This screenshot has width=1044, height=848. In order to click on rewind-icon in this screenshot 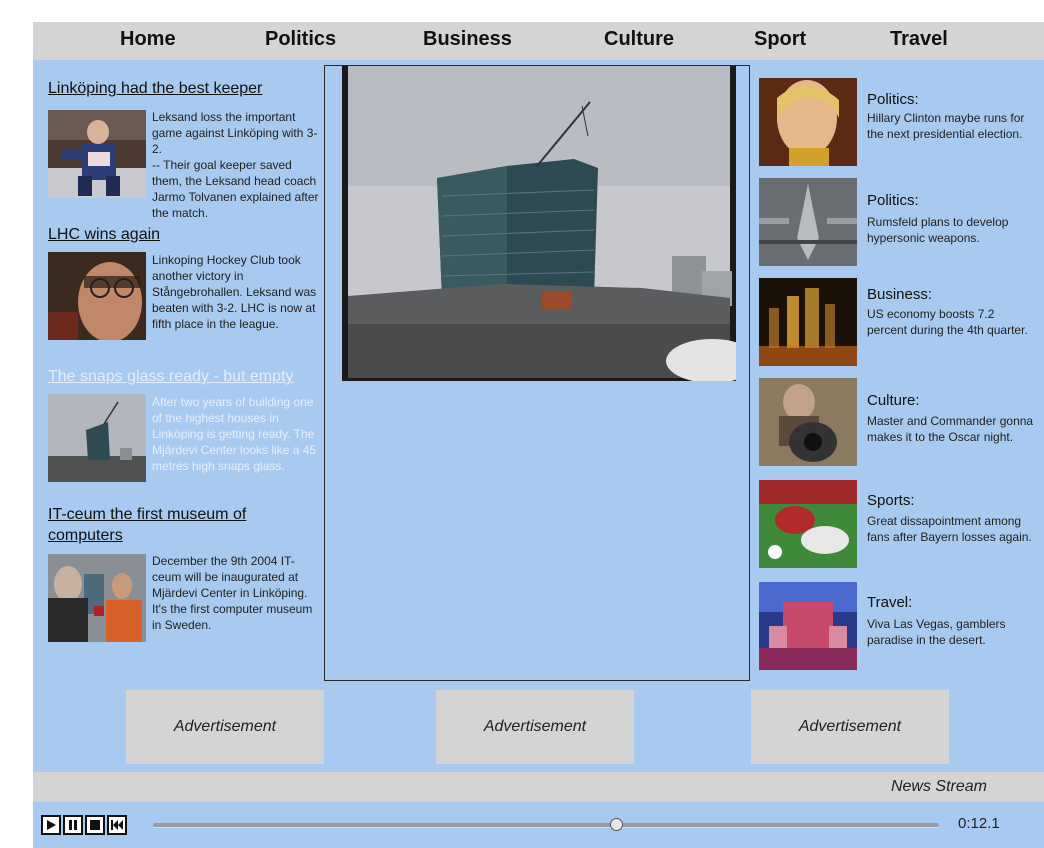, I will do `click(117, 825)`.